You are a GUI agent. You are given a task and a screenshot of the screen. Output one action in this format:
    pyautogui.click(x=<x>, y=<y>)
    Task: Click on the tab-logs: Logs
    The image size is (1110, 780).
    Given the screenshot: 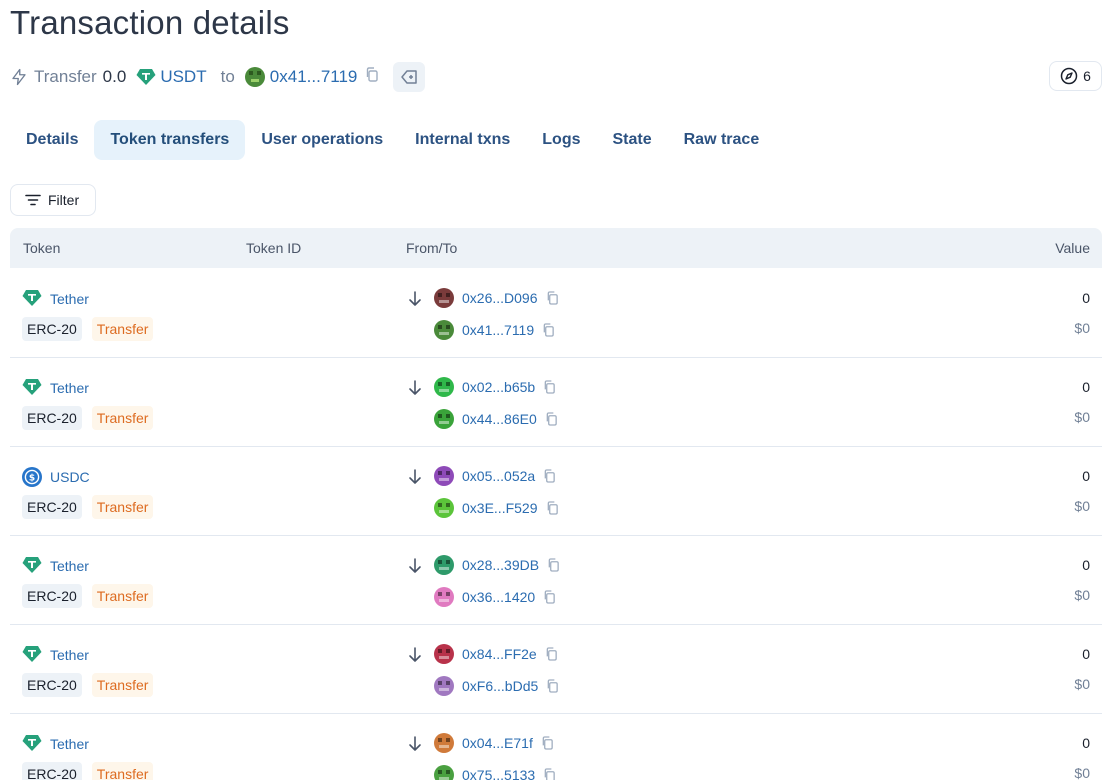 What is the action you would take?
    pyautogui.click(x=561, y=140)
    